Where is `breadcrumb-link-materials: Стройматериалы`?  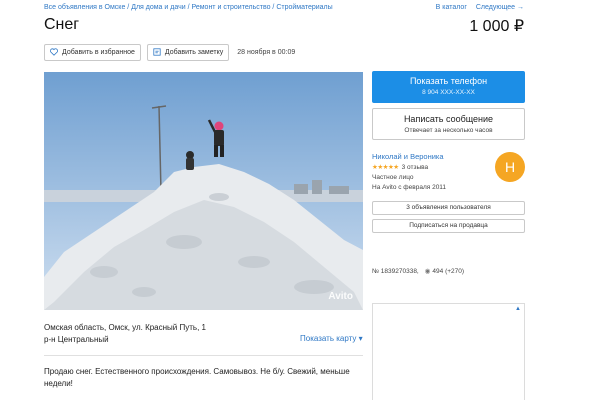 breadcrumb-link-materials: Стройматериалы is located at coordinates (304, 7).